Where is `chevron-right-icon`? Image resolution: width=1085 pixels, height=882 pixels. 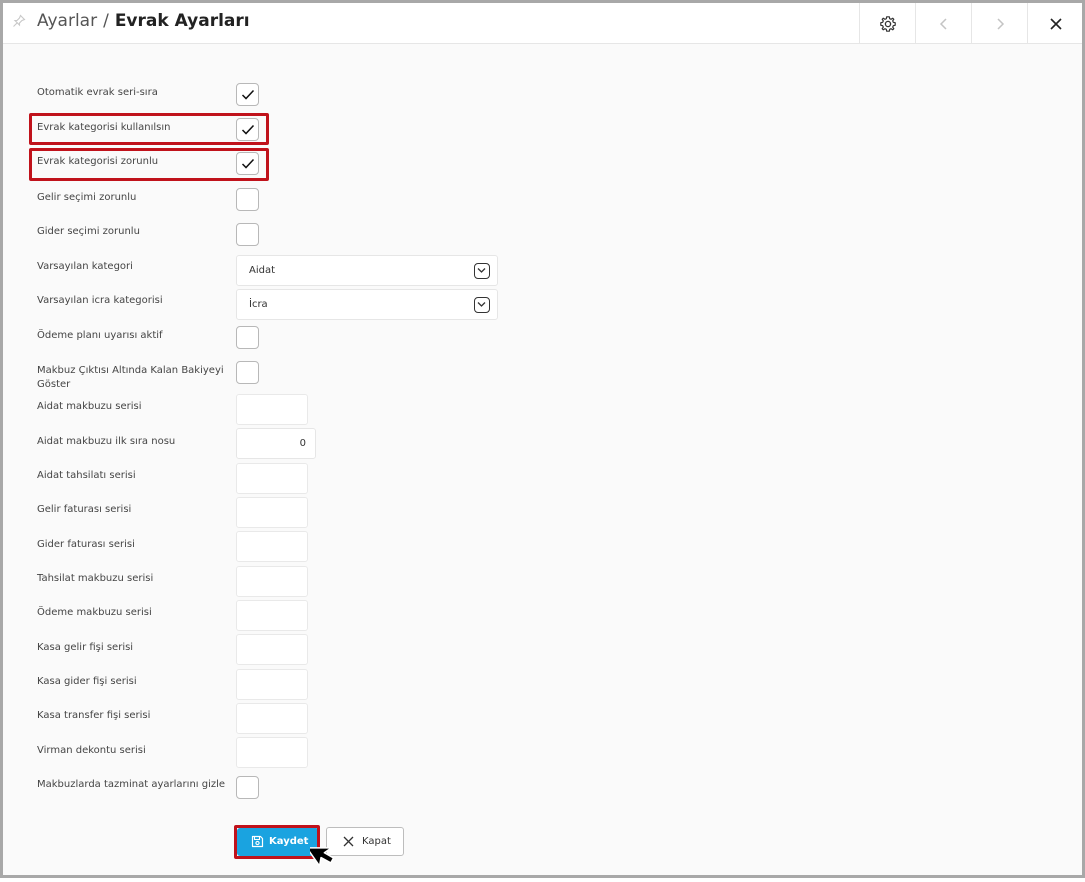 chevron-right-icon is located at coordinates (1000, 24).